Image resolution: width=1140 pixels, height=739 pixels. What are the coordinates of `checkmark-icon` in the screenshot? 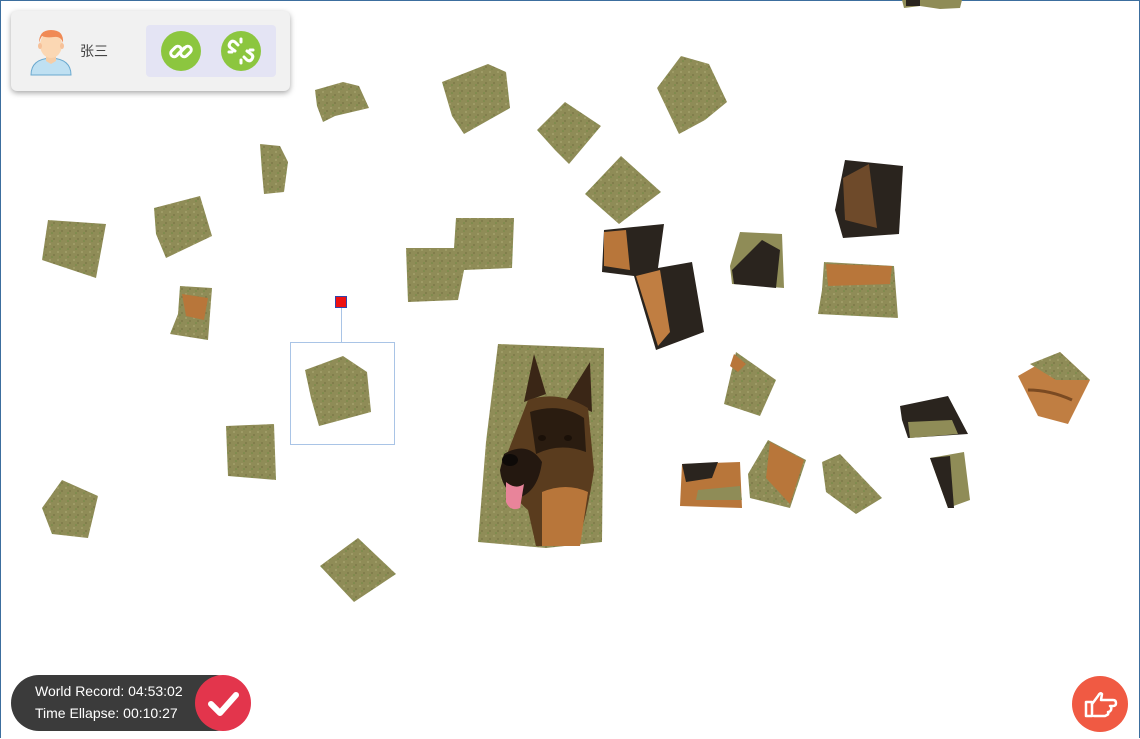 It's located at (223, 704).